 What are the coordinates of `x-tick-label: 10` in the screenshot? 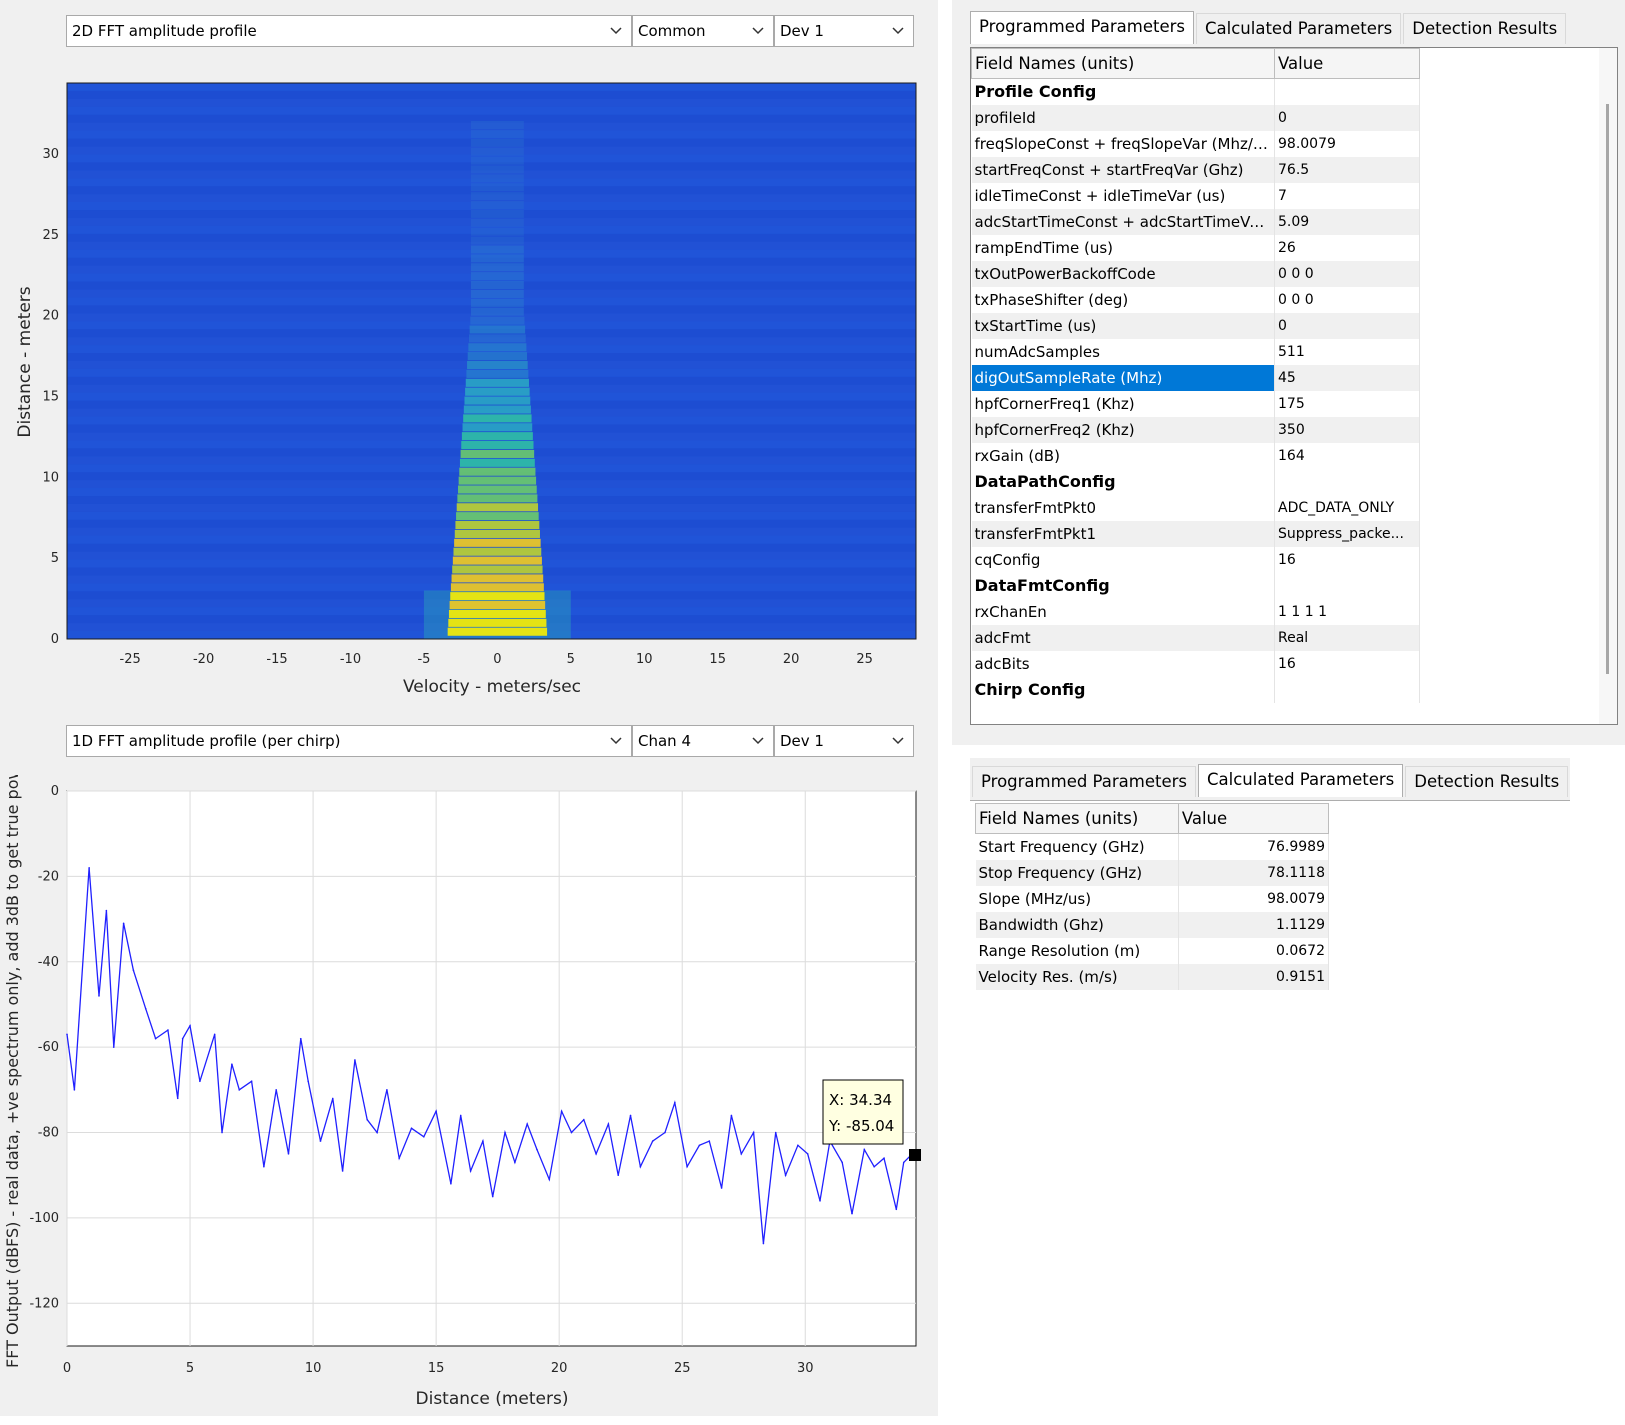 It's located at (644, 659).